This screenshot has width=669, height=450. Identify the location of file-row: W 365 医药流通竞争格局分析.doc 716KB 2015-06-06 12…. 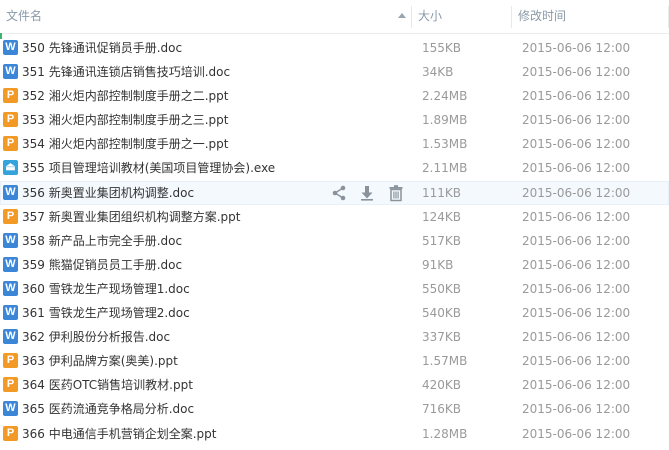
(334, 409).